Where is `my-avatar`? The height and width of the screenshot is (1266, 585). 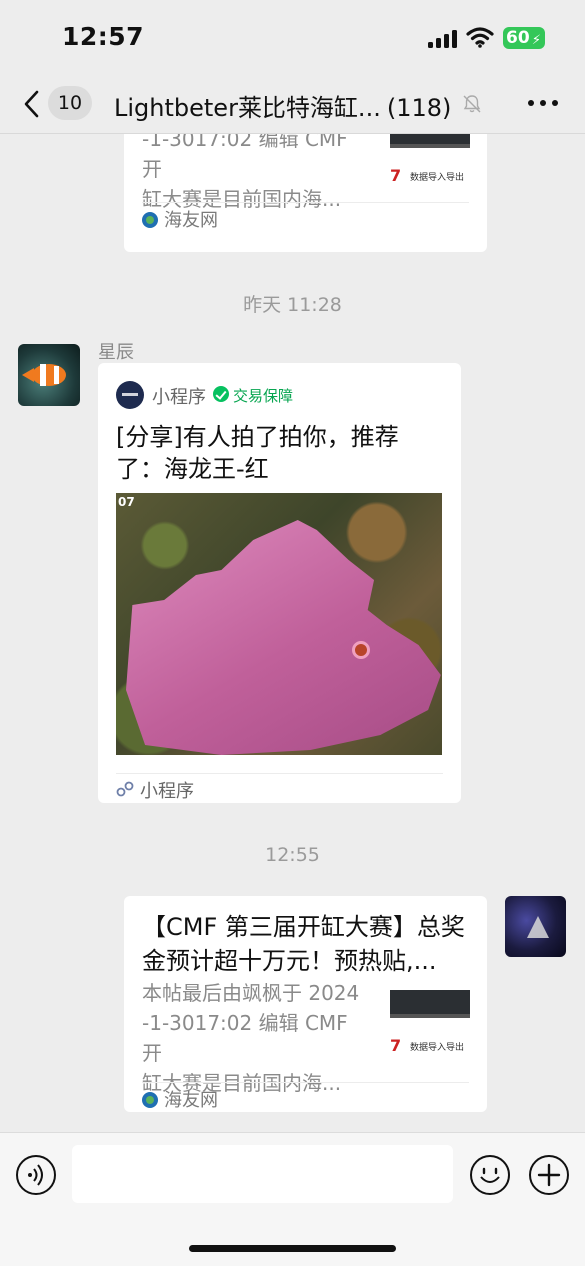
my-avatar is located at coordinates (535, 926).